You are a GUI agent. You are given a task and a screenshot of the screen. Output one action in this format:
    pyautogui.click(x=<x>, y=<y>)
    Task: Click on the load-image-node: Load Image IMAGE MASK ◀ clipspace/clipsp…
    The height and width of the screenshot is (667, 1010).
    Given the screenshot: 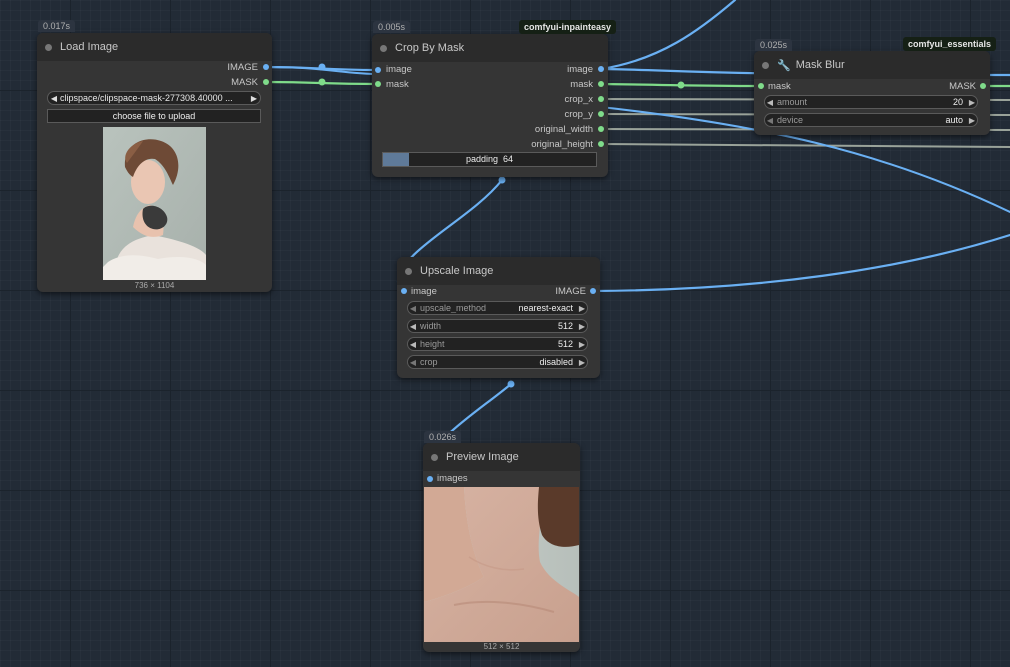 What is the action you would take?
    pyautogui.click(x=154, y=162)
    